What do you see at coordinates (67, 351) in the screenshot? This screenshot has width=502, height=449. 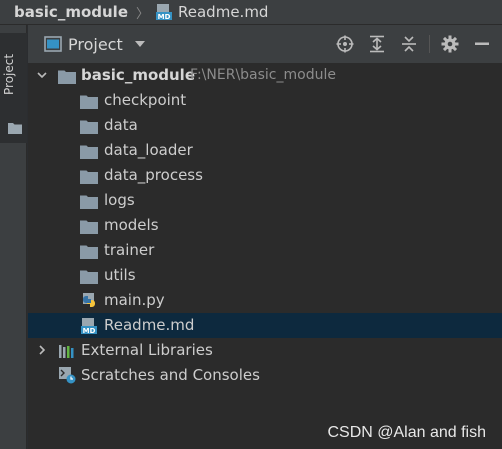 I see `libraries-icon` at bounding box center [67, 351].